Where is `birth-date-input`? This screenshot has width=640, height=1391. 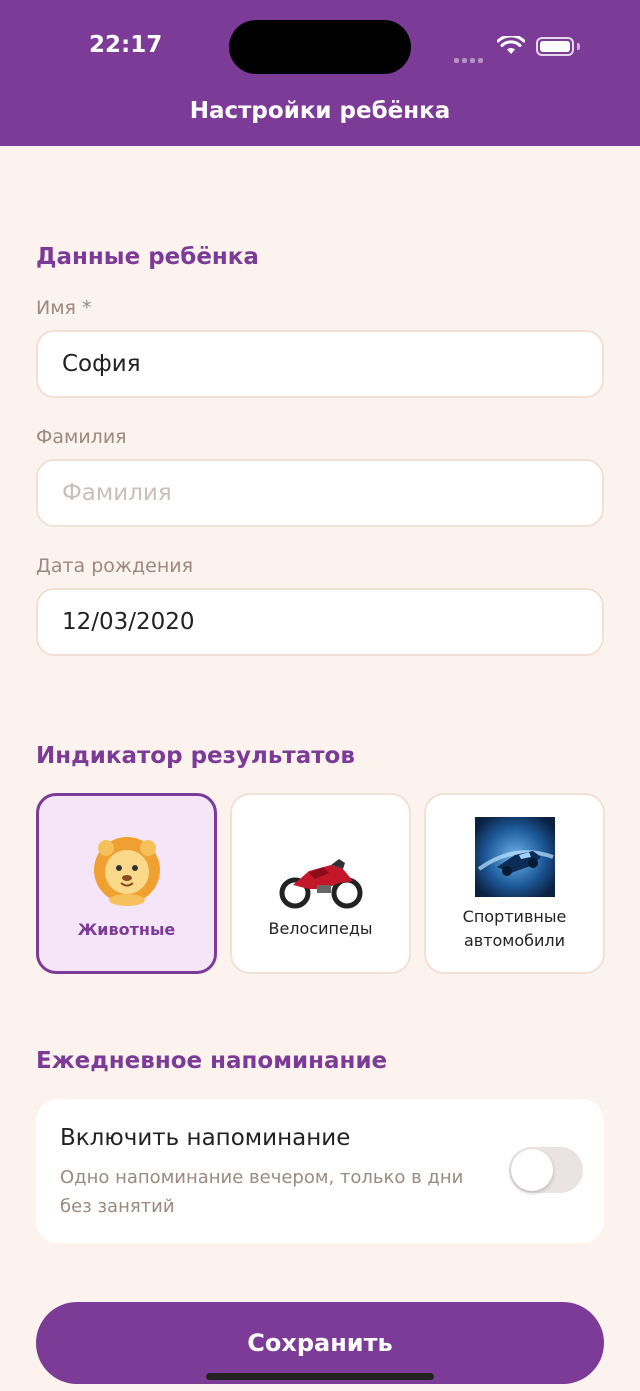 birth-date-input is located at coordinates (320, 622).